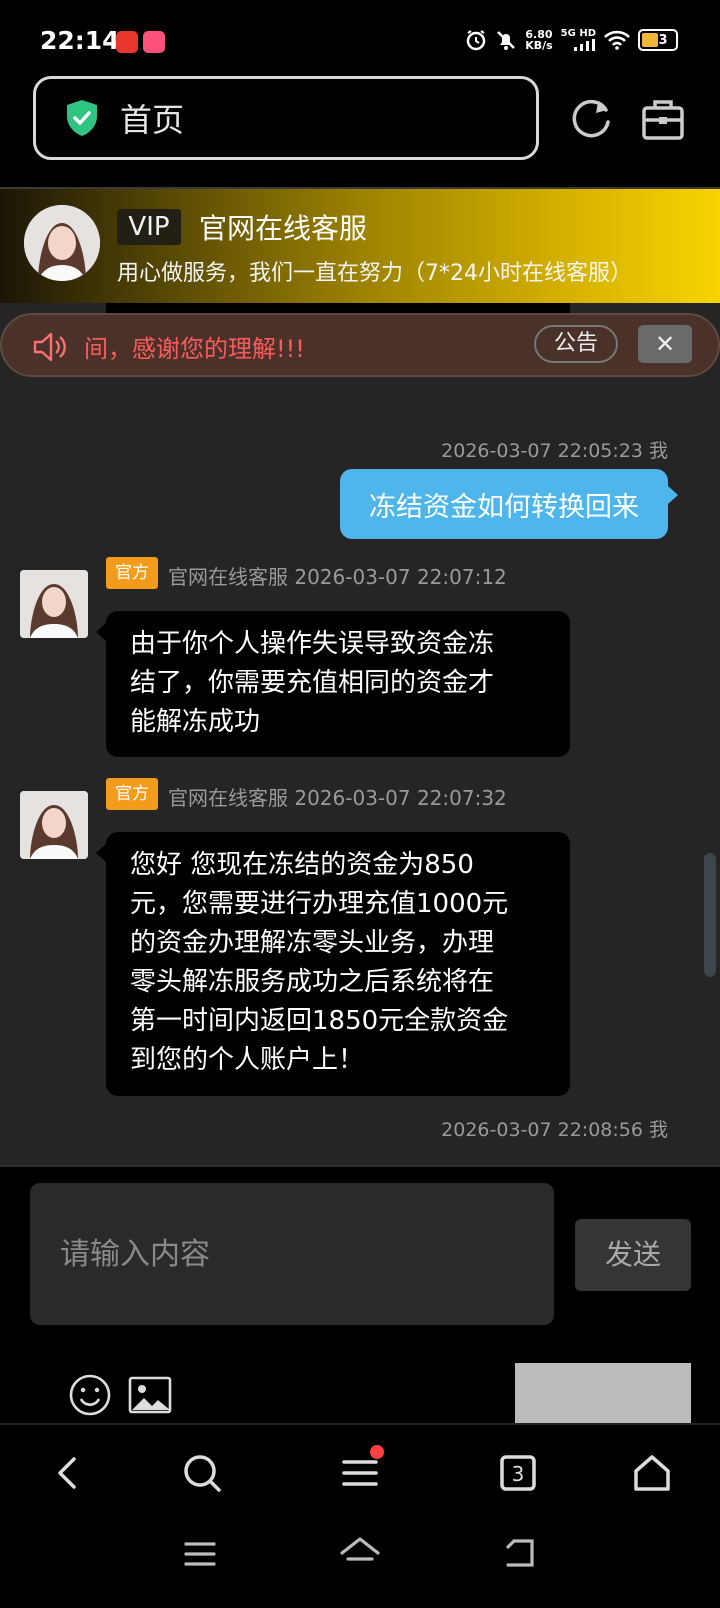 The image size is (720, 1608). Describe the element at coordinates (312, 982) in the screenshot. I see `message-line: 零头解冻服务成功之后系统将在` at that location.